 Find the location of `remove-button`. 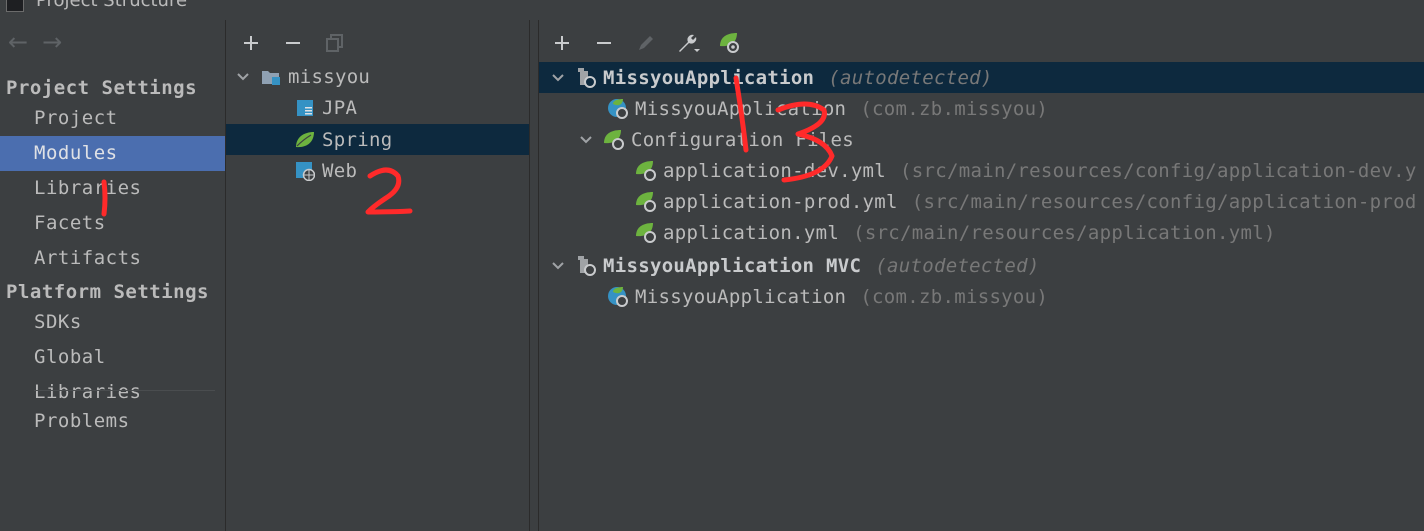

remove-button is located at coordinates (293, 43).